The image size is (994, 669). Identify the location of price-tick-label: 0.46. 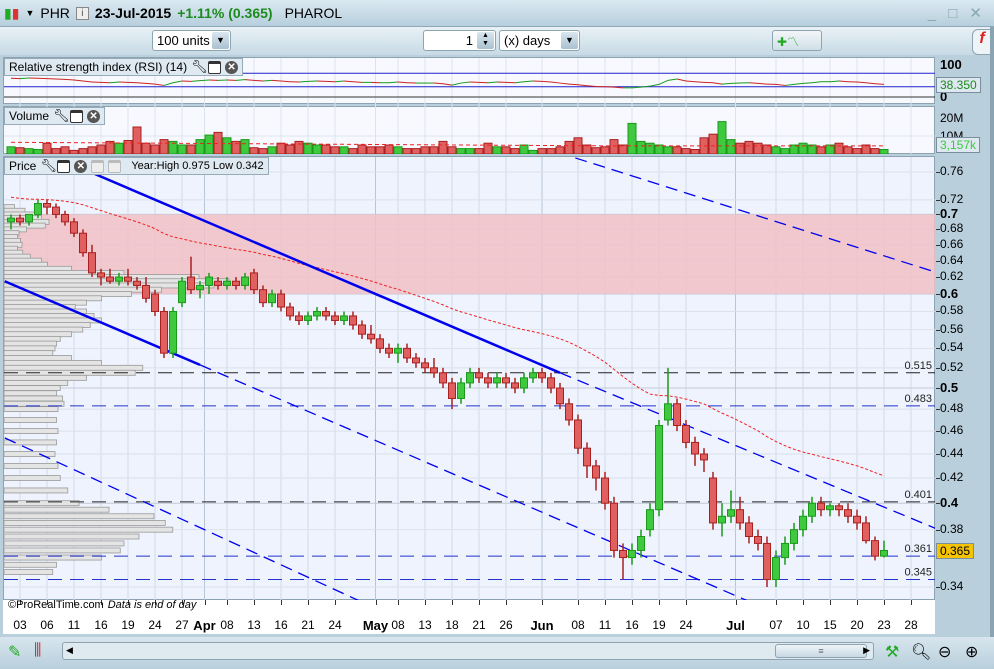
(952, 430).